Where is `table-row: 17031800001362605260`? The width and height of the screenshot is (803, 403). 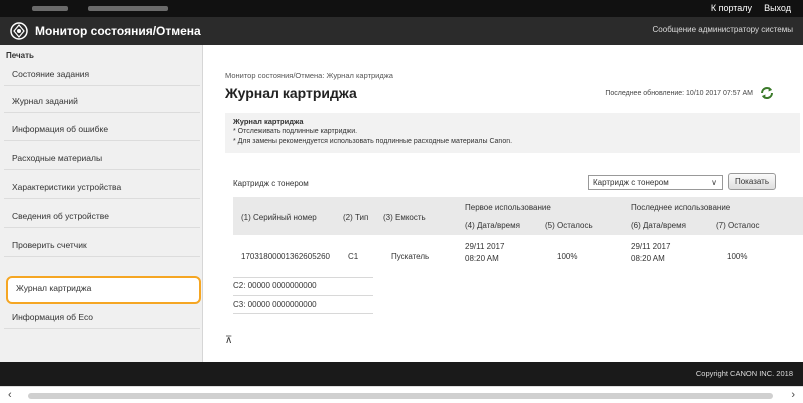
table-row: 17031800001362605260 is located at coordinates (285, 256).